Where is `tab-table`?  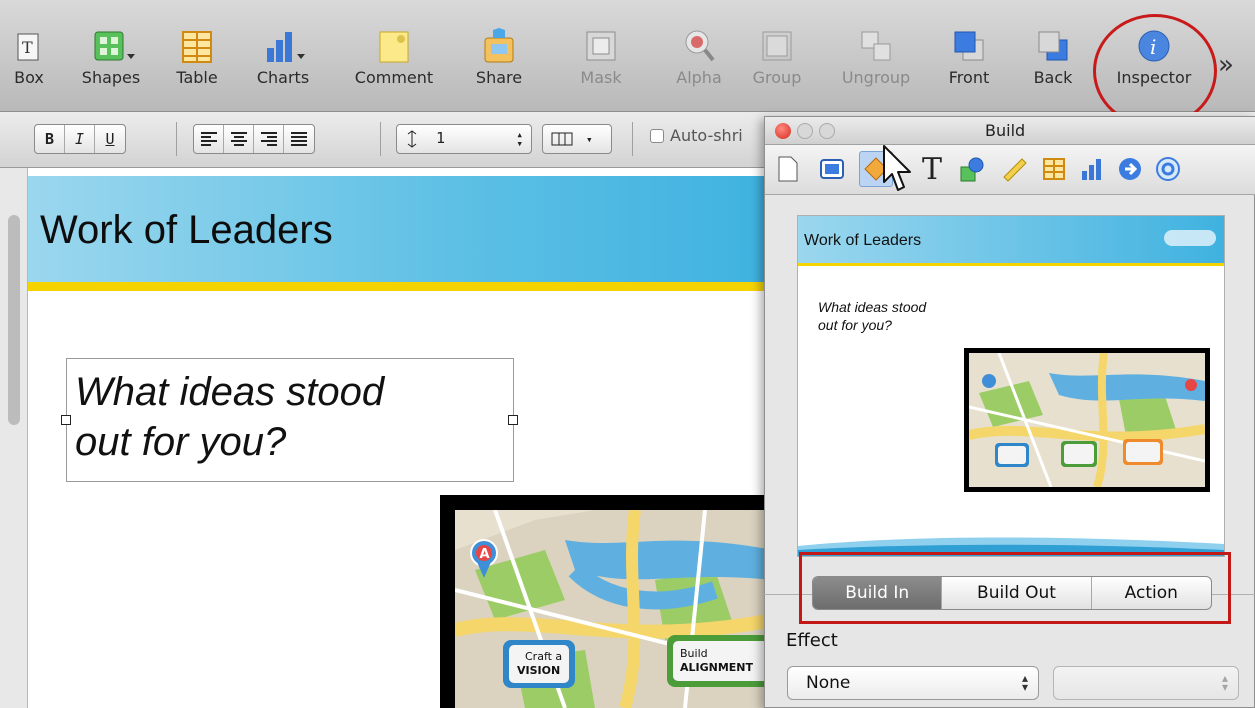
tab-table is located at coordinates (1054, 169).